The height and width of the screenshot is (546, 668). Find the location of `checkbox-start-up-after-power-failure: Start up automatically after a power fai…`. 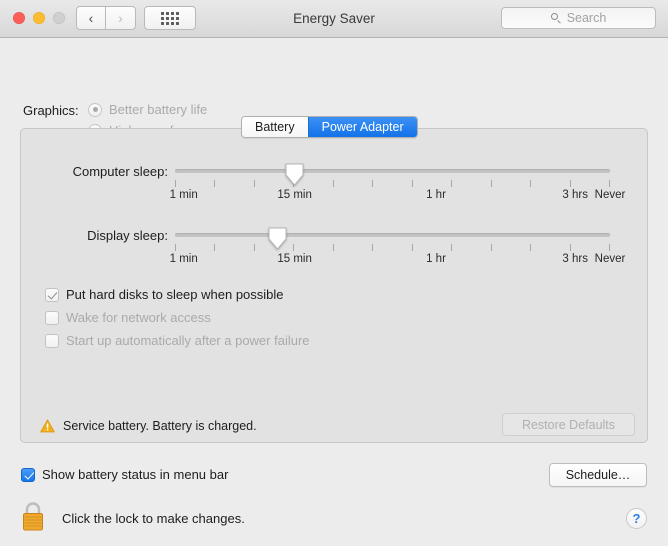

checkbox-start-up-after-power-failure: Start up automatically after a power fai… is located at coordinates (177, 340).